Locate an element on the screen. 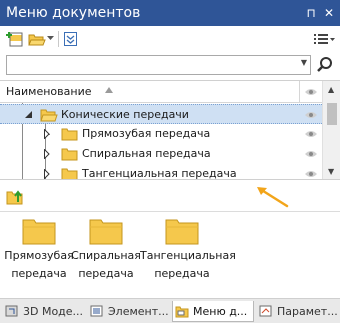 Image resolution: width=340 pixels, height=323 pixels. toolbar-divider is located at coordinates (58, 39).